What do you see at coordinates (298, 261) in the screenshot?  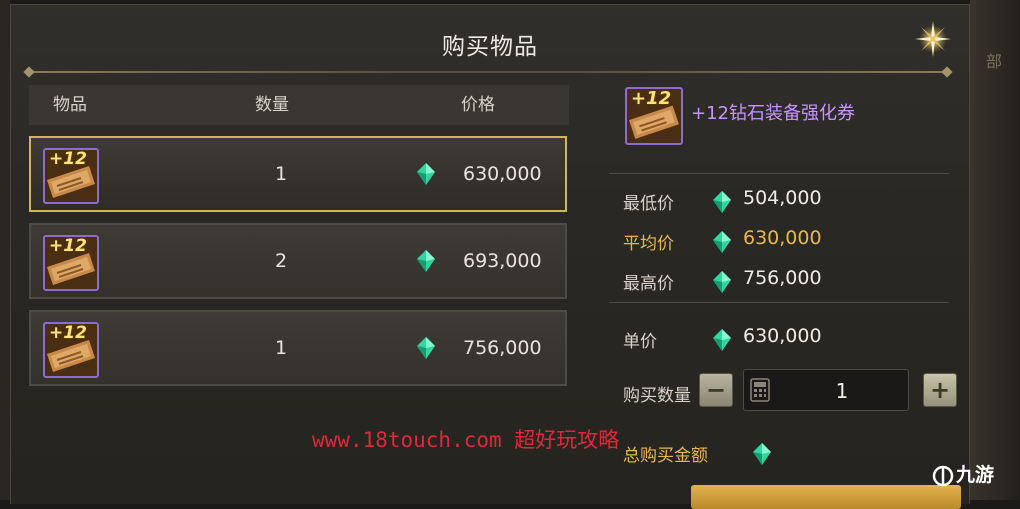 I see `listing-row: +12 2 693,000` at bounding box center [298, 261].